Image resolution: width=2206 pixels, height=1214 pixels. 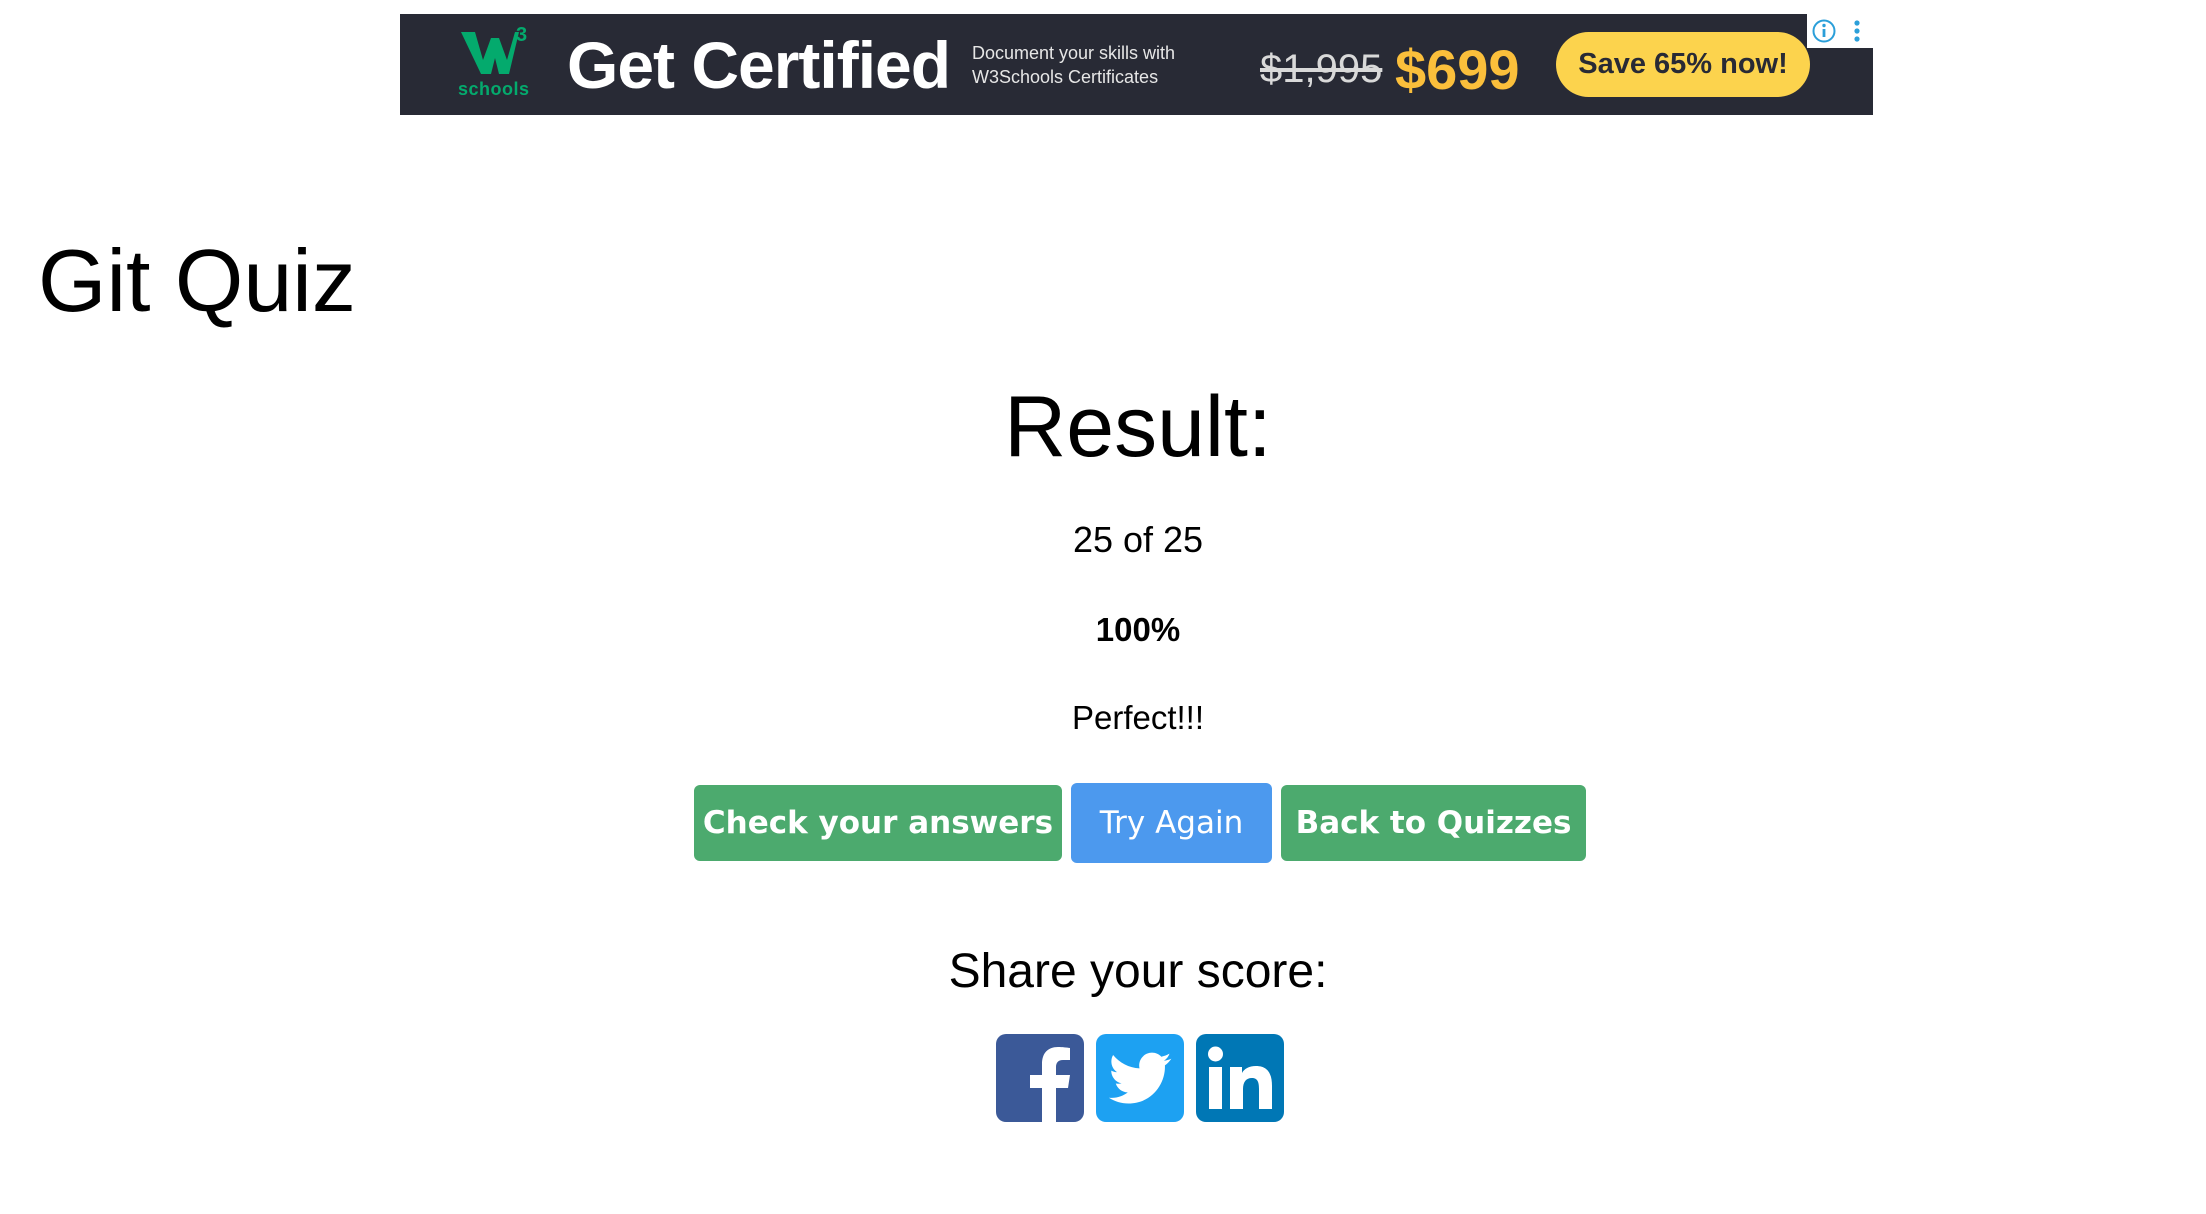 I want to click on share-heading: Share your score:, so click(x=1138, y=971).